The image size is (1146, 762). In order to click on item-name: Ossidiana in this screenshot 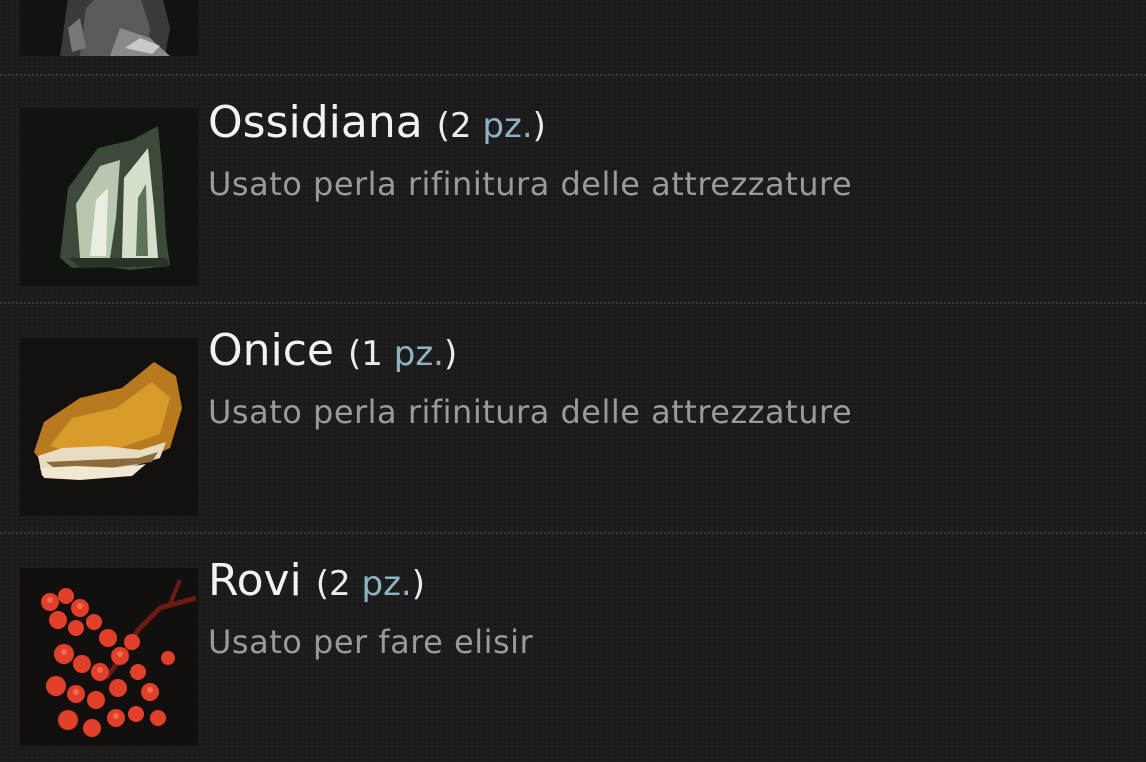, I will do `click(315, 122)`.